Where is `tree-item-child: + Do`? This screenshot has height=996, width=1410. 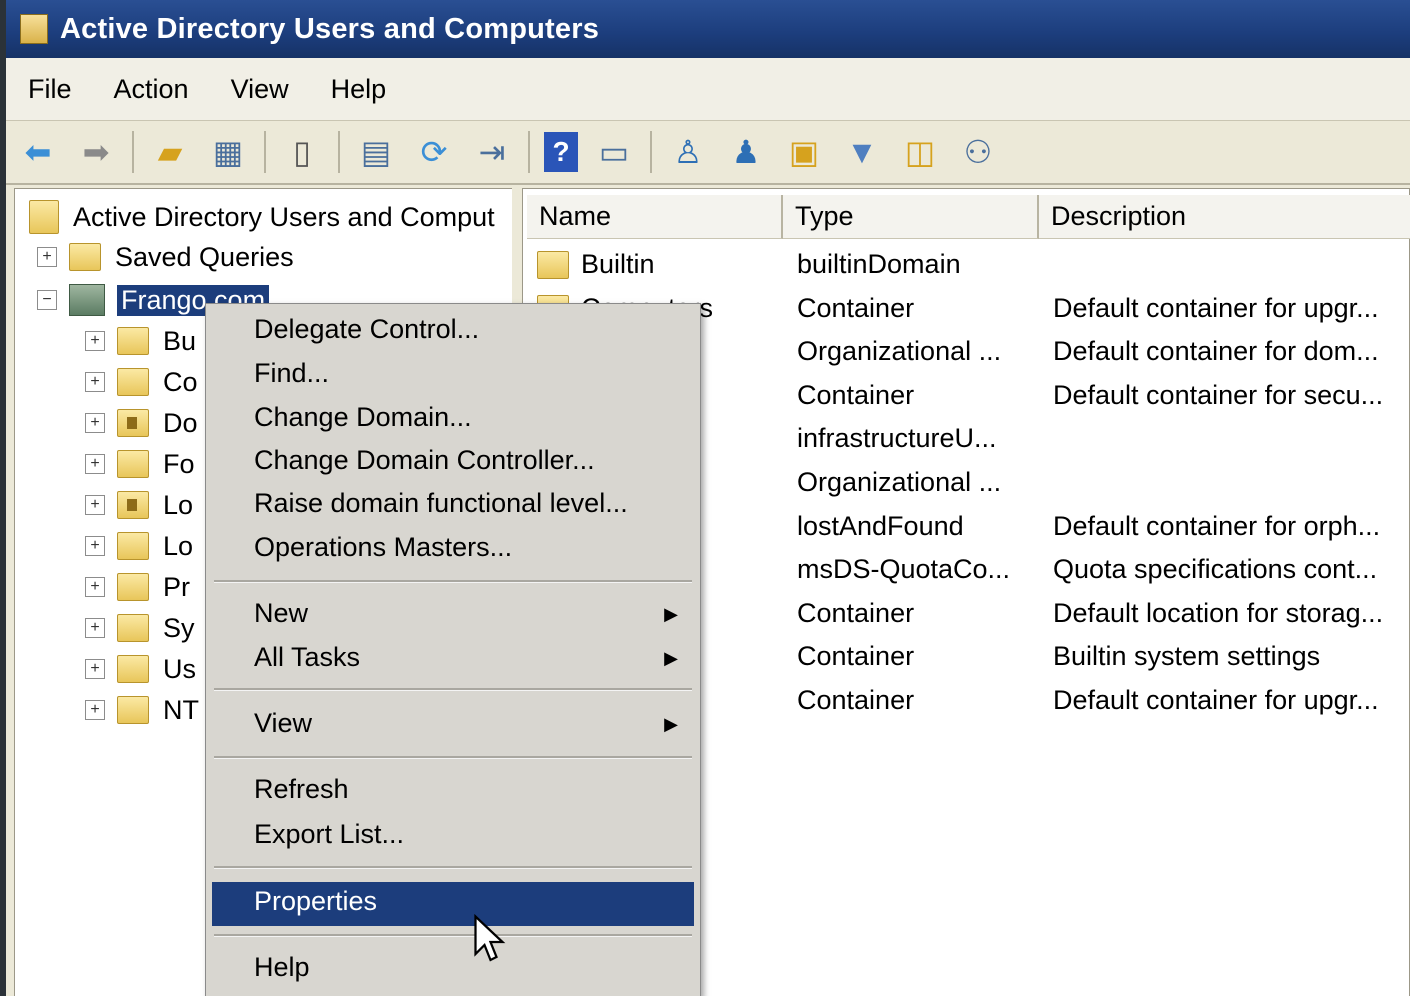
tree-item-child: + Do is located at coordinates (141, 423).